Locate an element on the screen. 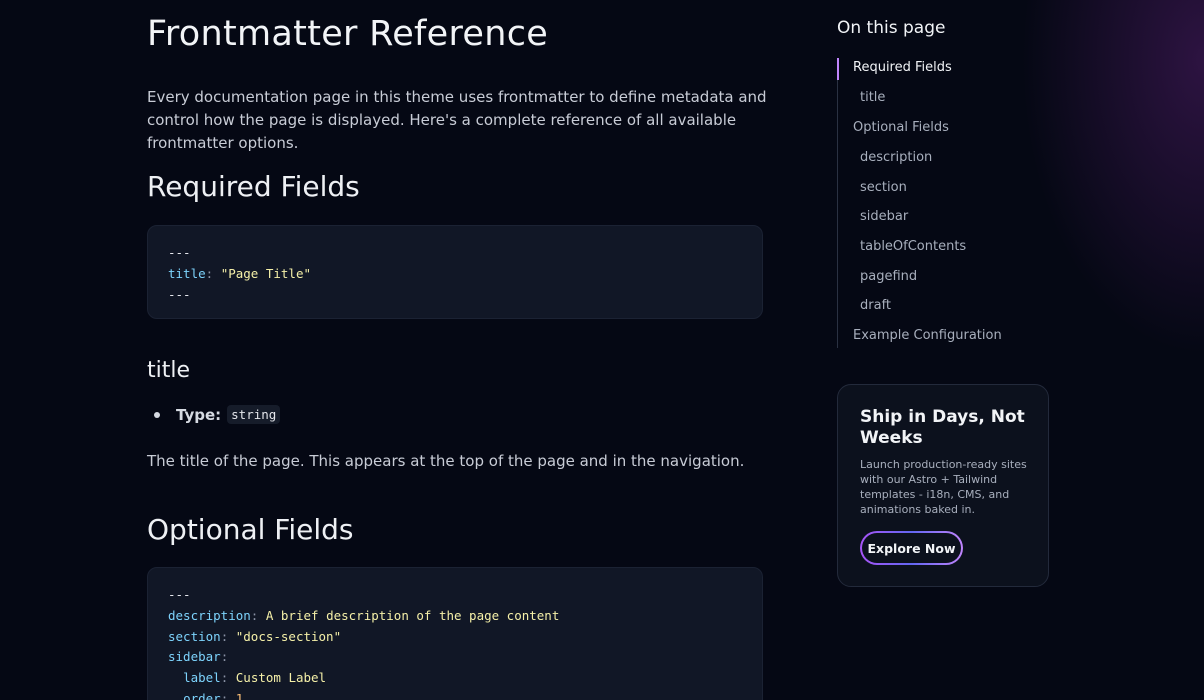  code-value: A brief description of the page content is located at coordinates (412, 615).